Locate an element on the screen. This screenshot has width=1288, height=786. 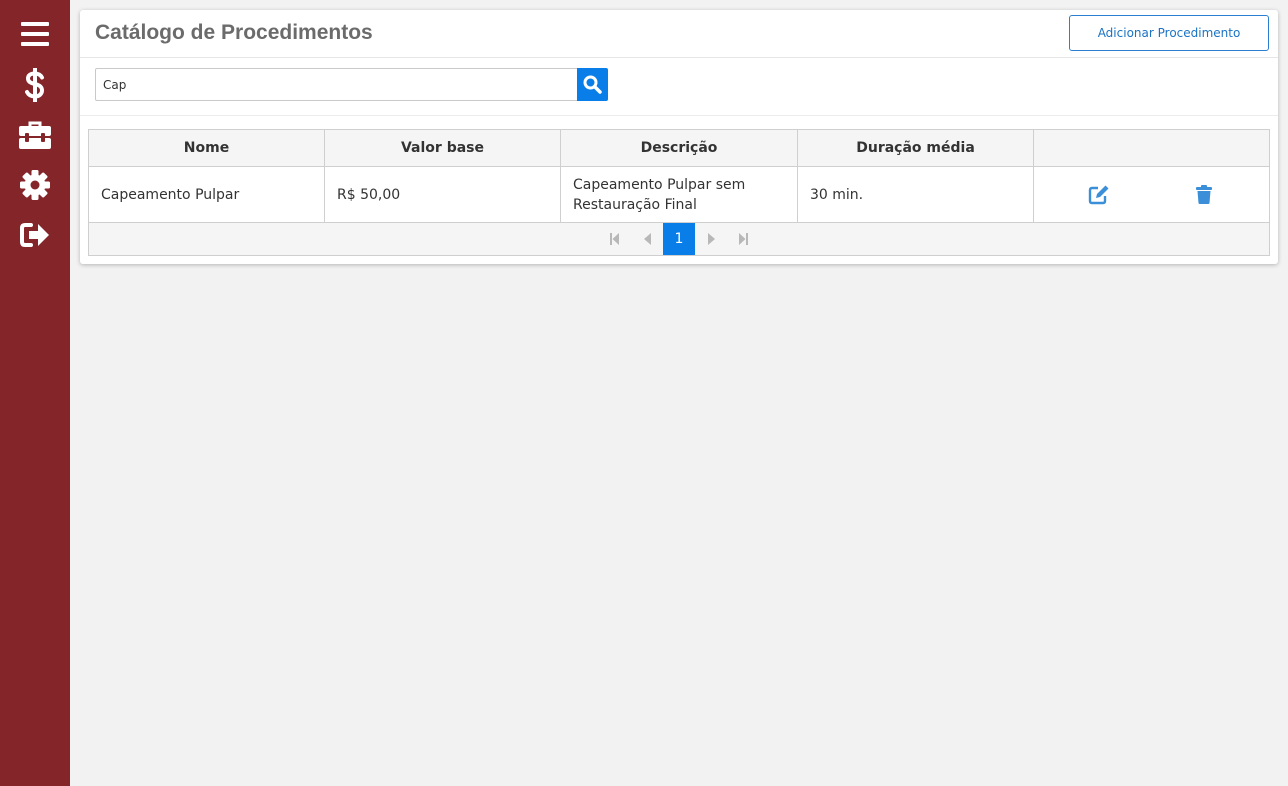
prev-page-button is located at coordinates (647, 239).